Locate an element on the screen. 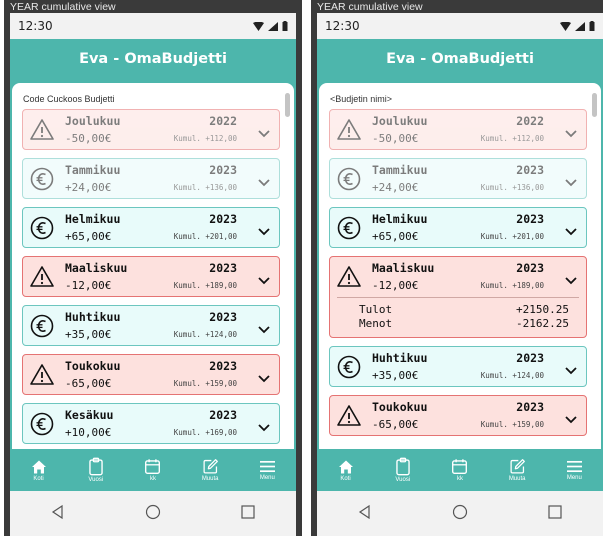  status-bar: 12:30 is located at coordinates (460, 26).